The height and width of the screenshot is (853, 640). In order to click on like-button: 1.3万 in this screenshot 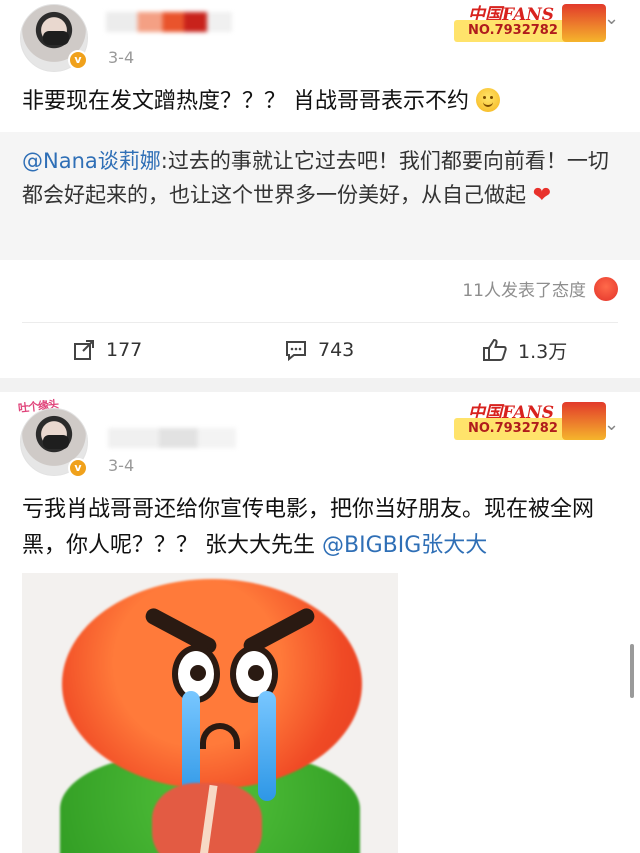, I will do `click(524, 350)`.